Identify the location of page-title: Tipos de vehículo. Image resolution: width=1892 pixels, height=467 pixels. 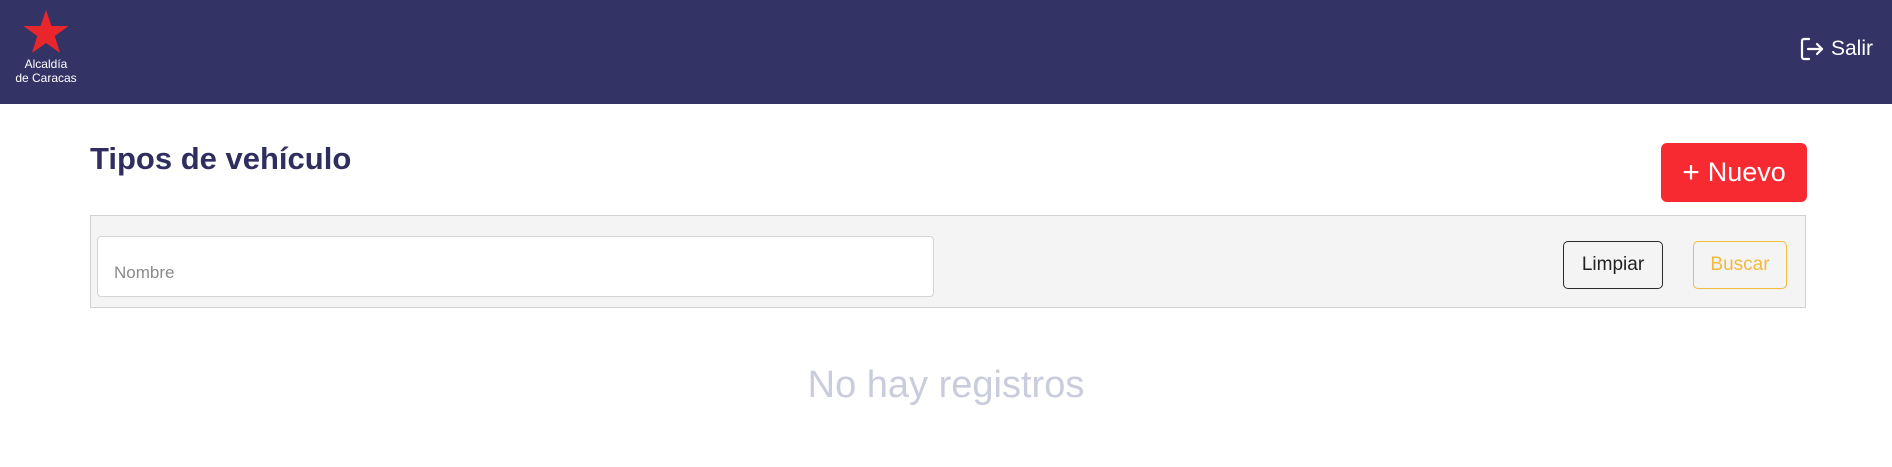
(221, 158).